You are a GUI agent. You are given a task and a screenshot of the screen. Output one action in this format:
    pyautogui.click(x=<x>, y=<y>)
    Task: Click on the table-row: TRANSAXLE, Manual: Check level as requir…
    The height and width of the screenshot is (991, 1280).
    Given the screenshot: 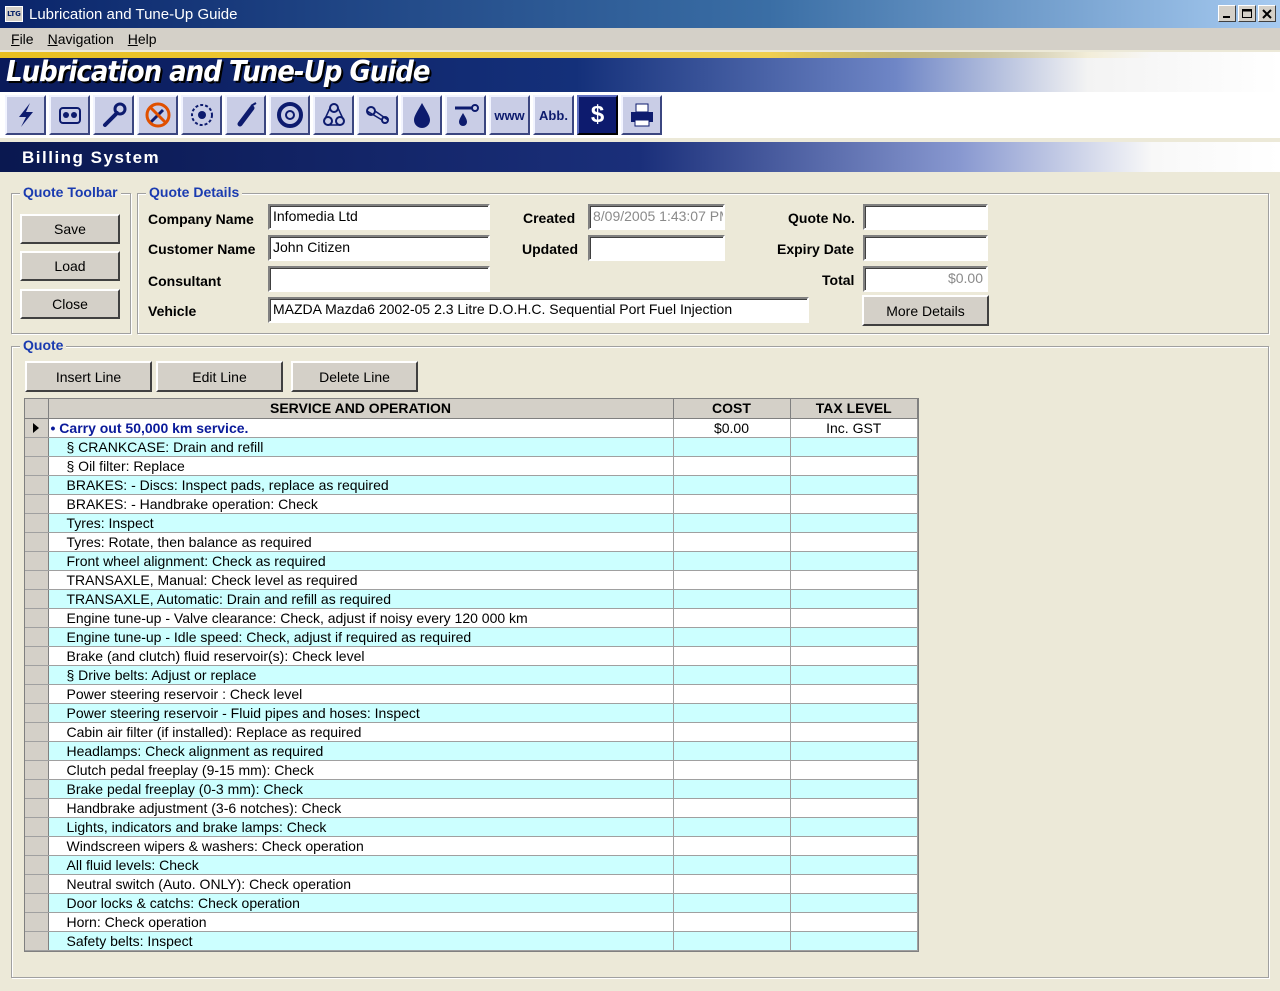 What is the action you would take?
    pyautogui.click(x=471, y=580)
    